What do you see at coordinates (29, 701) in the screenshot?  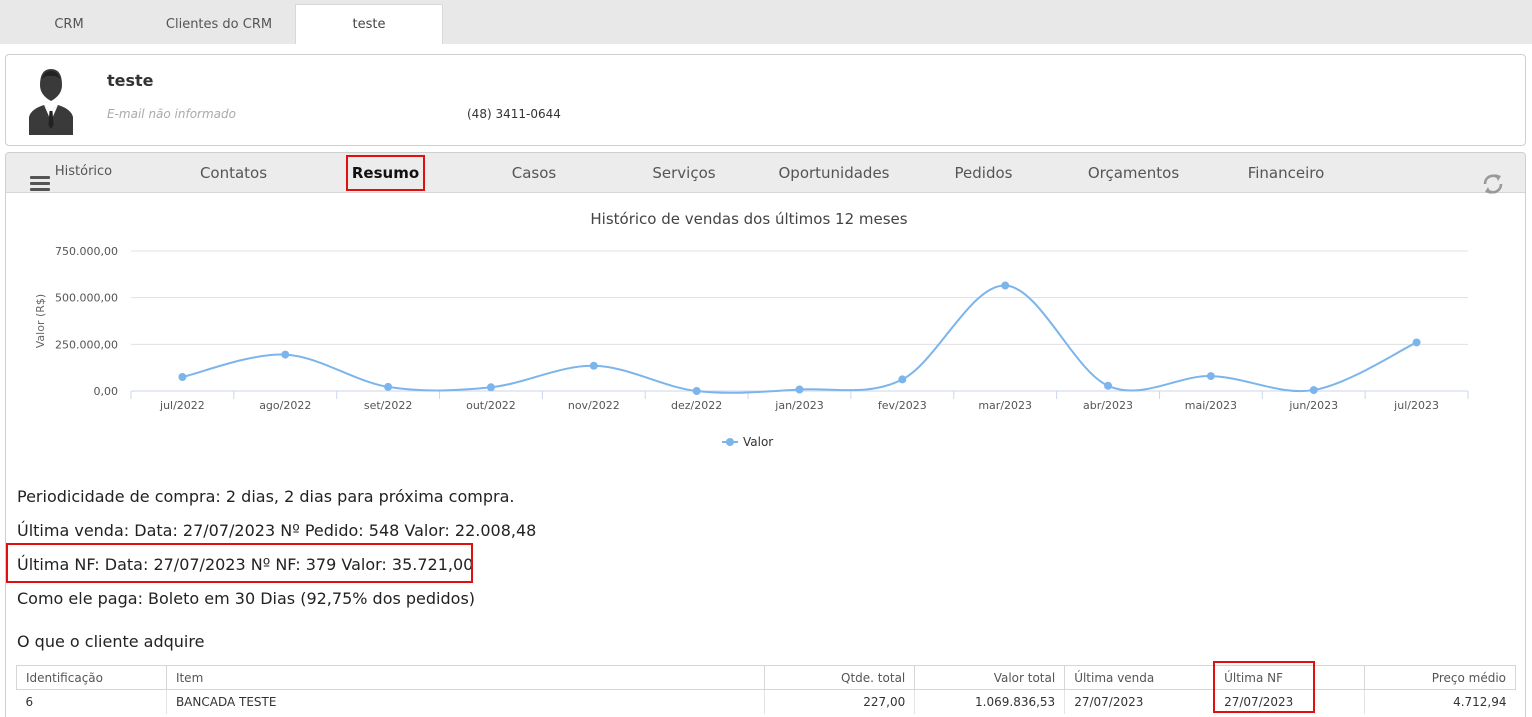 I see `cell-identificacao: 6` at bounding box center [29, 701].